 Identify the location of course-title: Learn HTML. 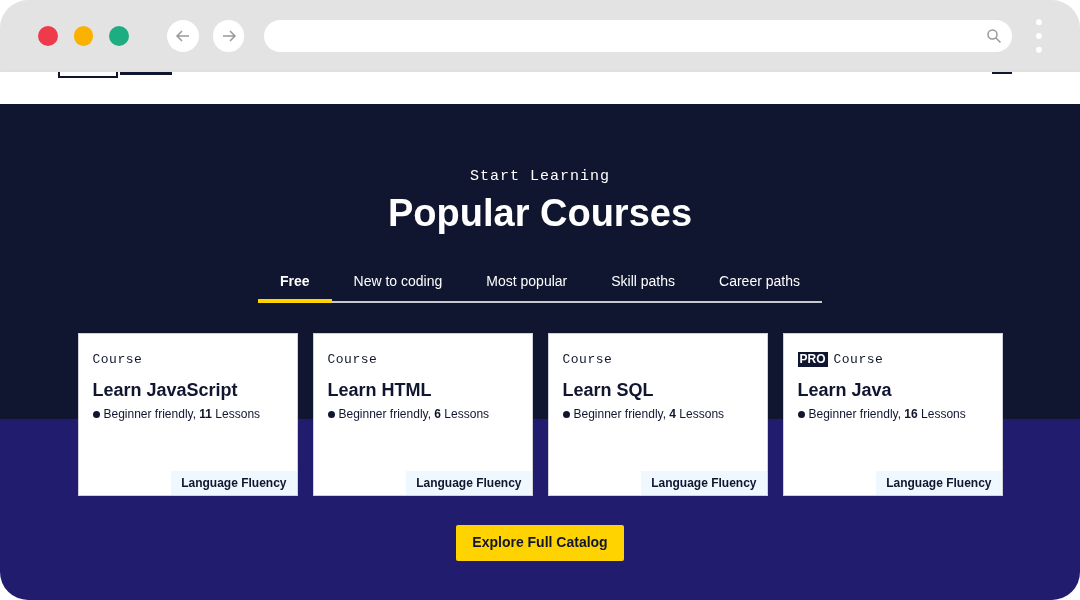
(379, 390).